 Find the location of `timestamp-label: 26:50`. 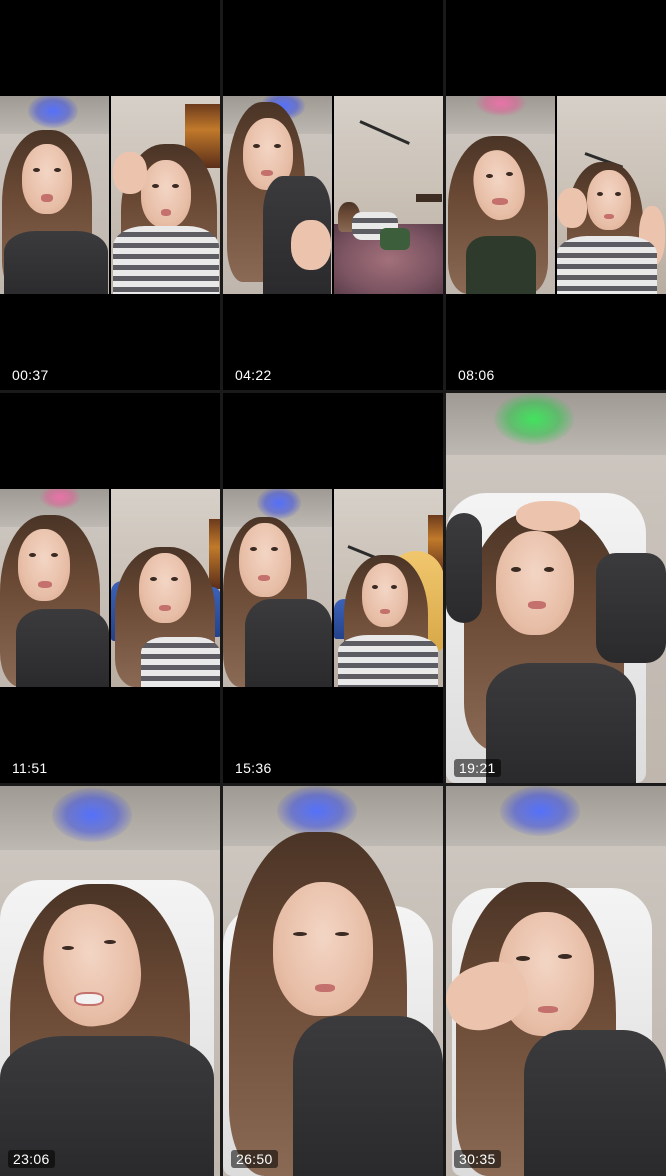

timestamp-label: 26:50 is located at coordinates (254, 1159).